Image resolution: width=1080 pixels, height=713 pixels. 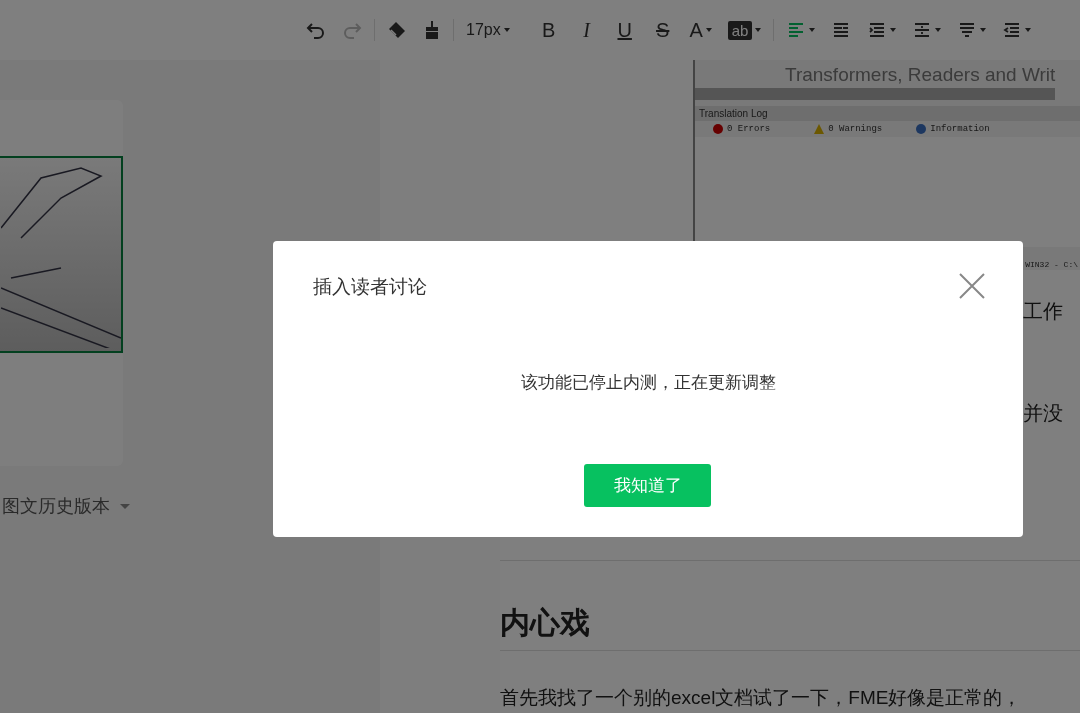 I want to click on article-text: 并没, so click(x=1043, y=413).